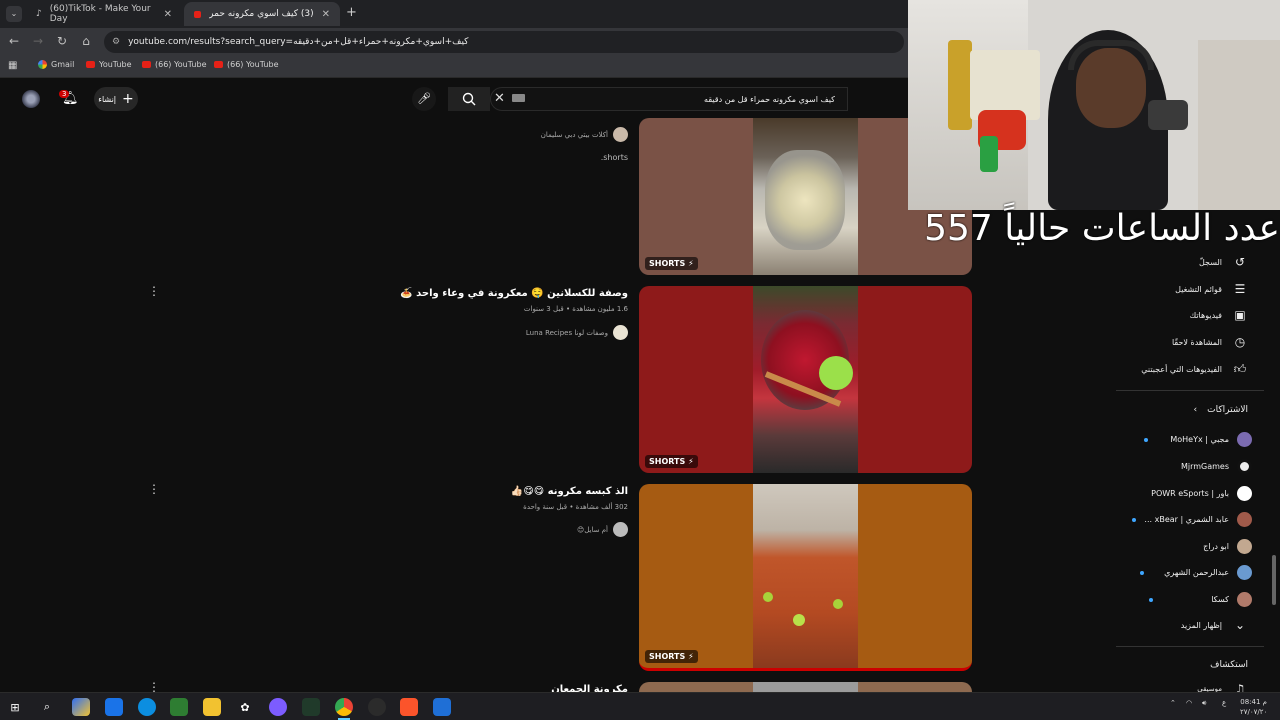 The image size is (1280, 720). What do you see at coordinates (499, 98) in the screenshot?
I see `clear-search-icon: ✕` at bounding box center [499, 98].